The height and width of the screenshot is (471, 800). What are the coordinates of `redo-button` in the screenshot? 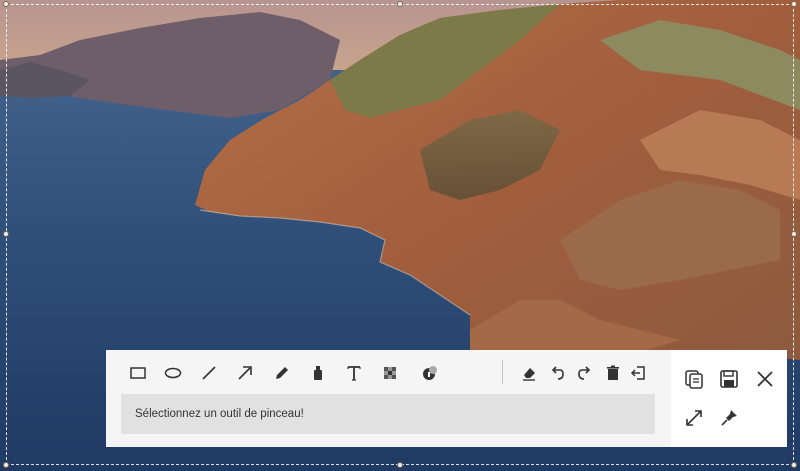 It's located at (585, 373).